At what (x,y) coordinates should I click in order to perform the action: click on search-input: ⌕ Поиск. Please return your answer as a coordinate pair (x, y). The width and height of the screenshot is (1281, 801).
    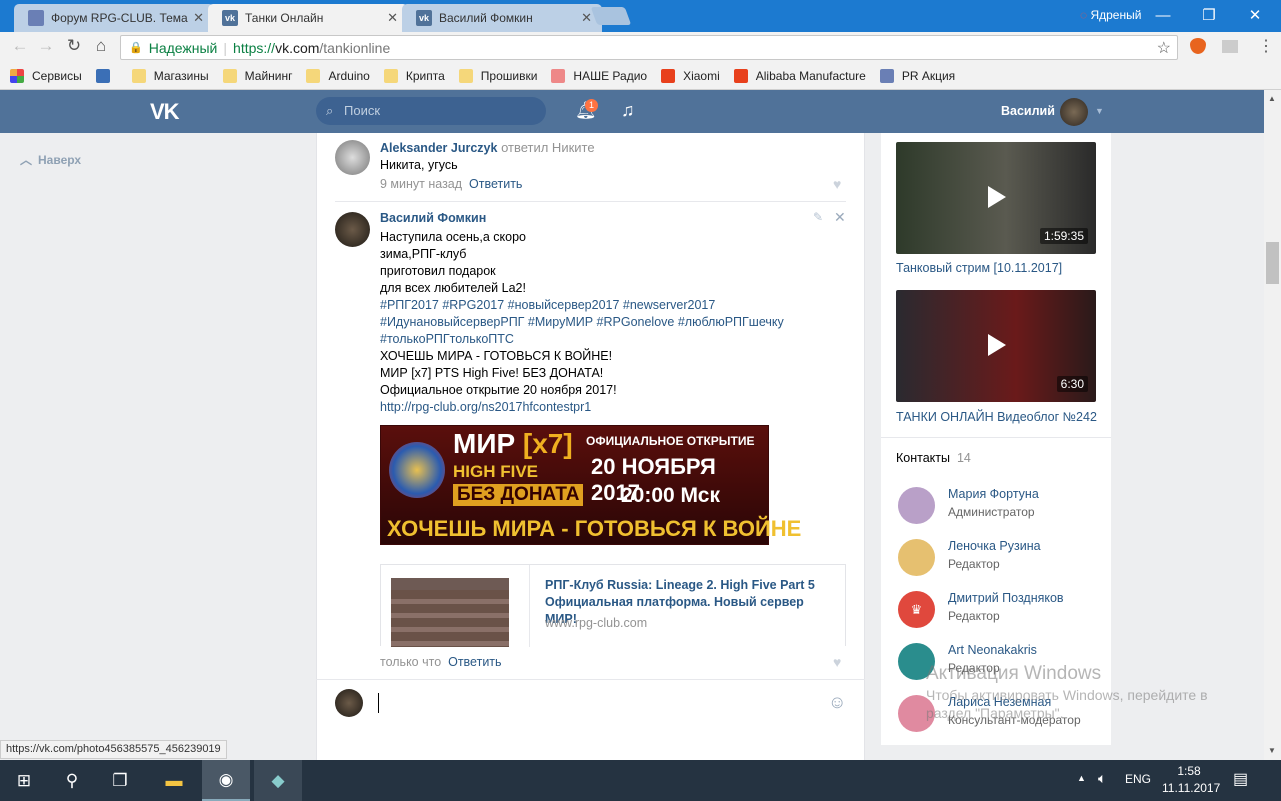
    Looking at the image, I should click on (431, 111).